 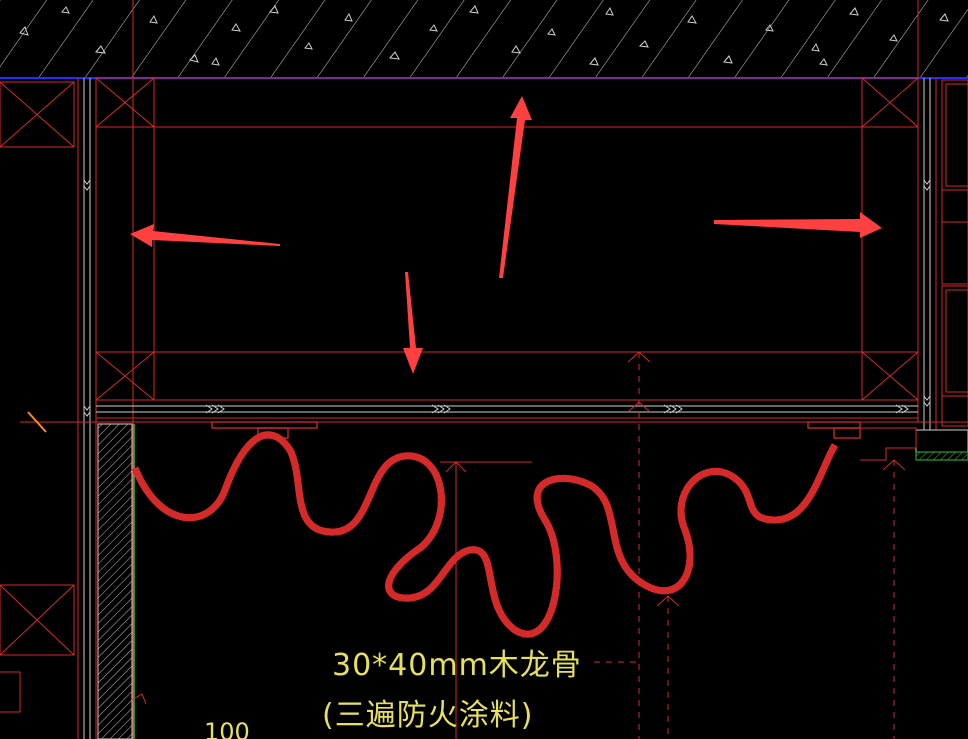 I want to click on arrow-left, so click(x=205, y=235).